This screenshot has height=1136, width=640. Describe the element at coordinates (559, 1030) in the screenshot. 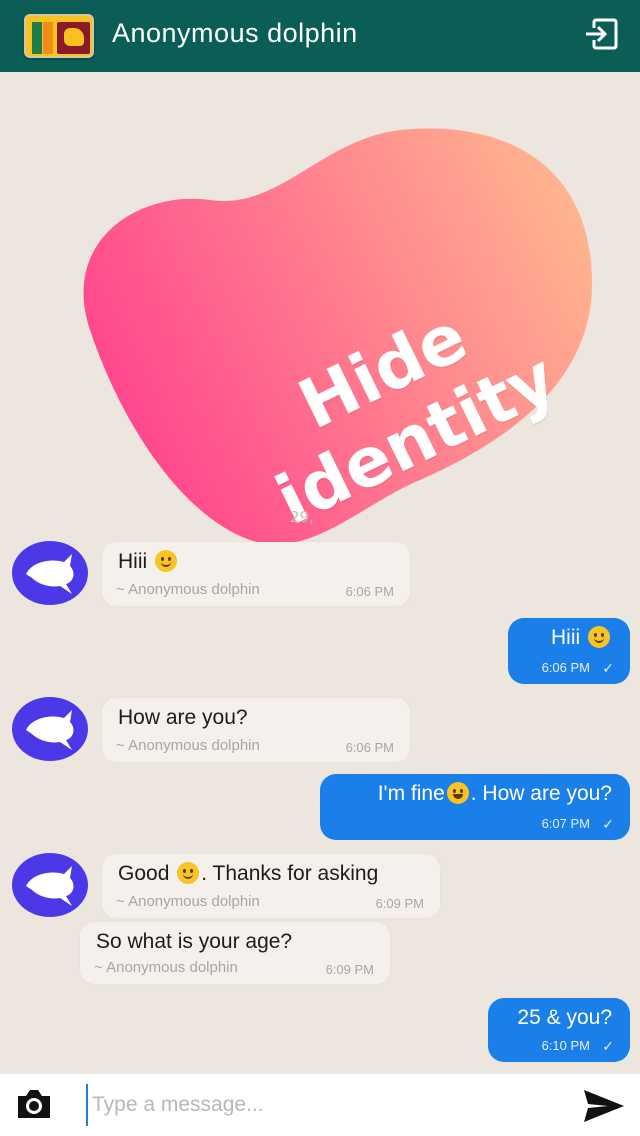

I see `outgoing-message: 25 & you? 6:10 PM ✓` at that location.